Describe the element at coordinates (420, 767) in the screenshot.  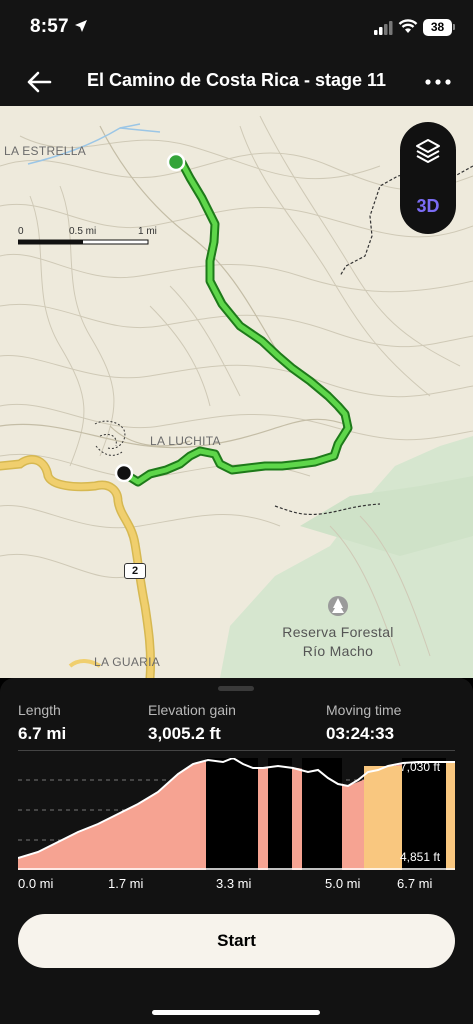
I see `elevation-max-label: 7,030 ft` at that location.